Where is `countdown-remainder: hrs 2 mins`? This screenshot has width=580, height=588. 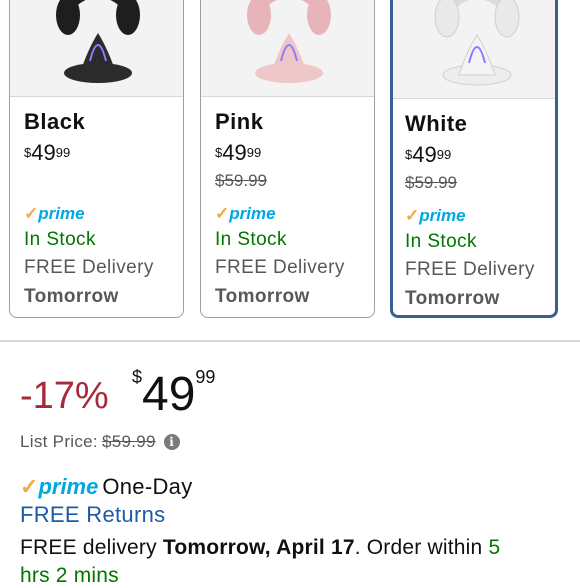 countdown-remainder: hrs 2 mins is located at coordinates (69, 575).